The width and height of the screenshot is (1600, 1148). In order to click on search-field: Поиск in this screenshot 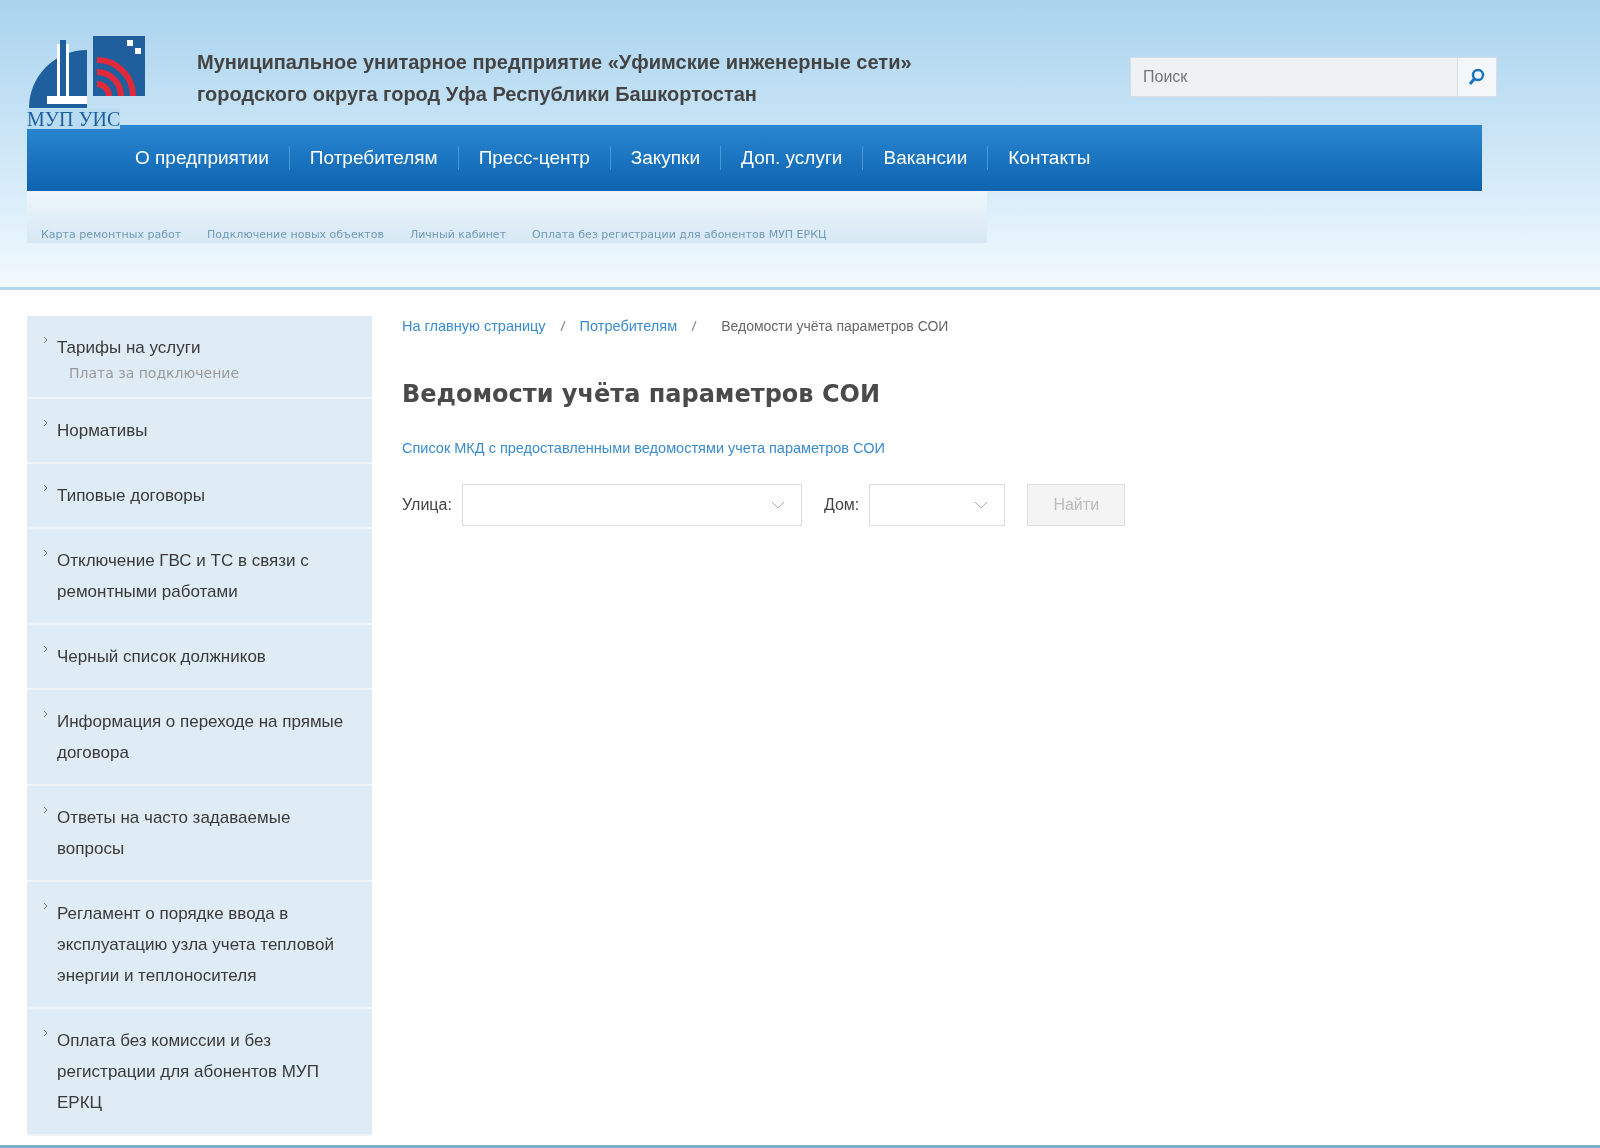, I will do `click(1293, 77)`.